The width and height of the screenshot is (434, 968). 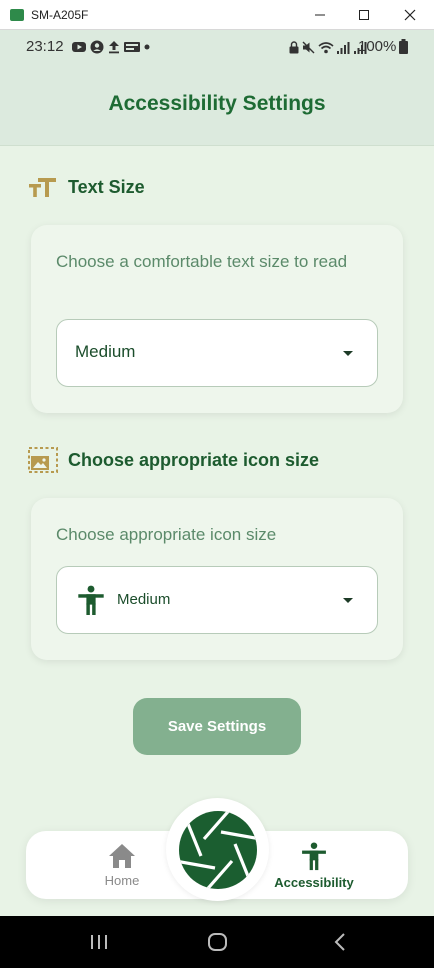 I want to click on icon-size-card: Choose appropriate icon size Medium, so click(x=217, y=579).